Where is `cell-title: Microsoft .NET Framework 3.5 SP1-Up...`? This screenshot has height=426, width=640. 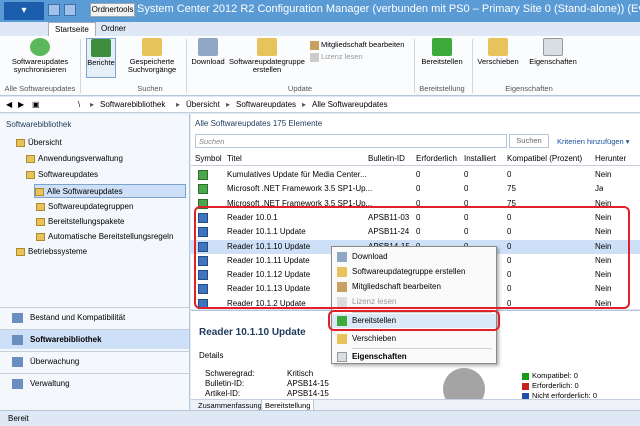 cell-title: Microsoft .NET Framework 3.5 SP1-Up... is located at coordinates (300, 189).